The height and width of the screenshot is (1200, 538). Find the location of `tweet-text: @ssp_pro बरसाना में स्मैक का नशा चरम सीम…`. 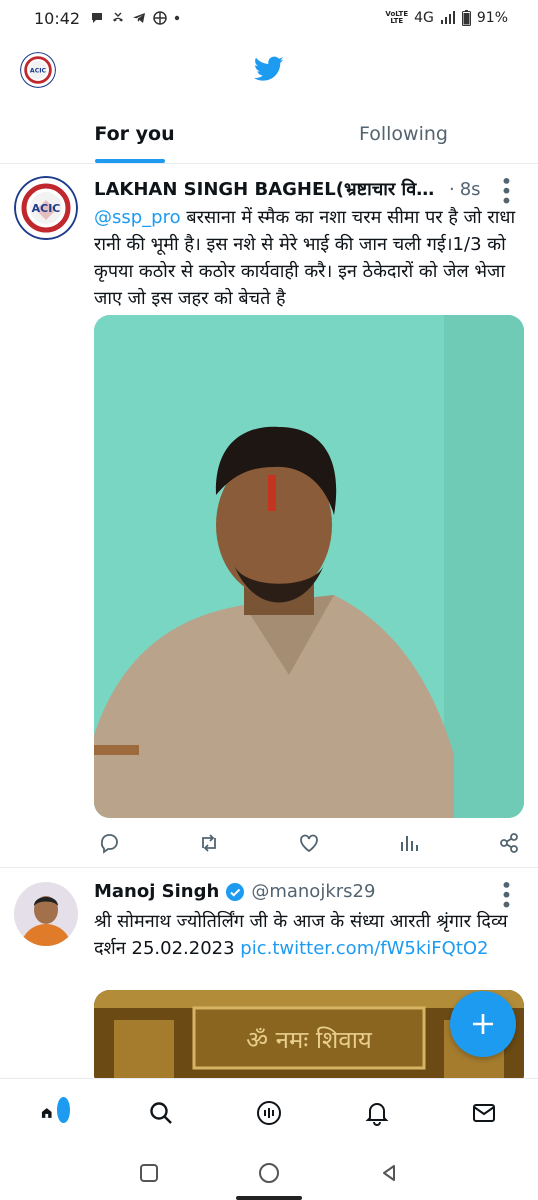

tweet-text: @ssp_pro बरसाना में स्मैक का नशा चरम सीम… is located at coordinates (310, 258).